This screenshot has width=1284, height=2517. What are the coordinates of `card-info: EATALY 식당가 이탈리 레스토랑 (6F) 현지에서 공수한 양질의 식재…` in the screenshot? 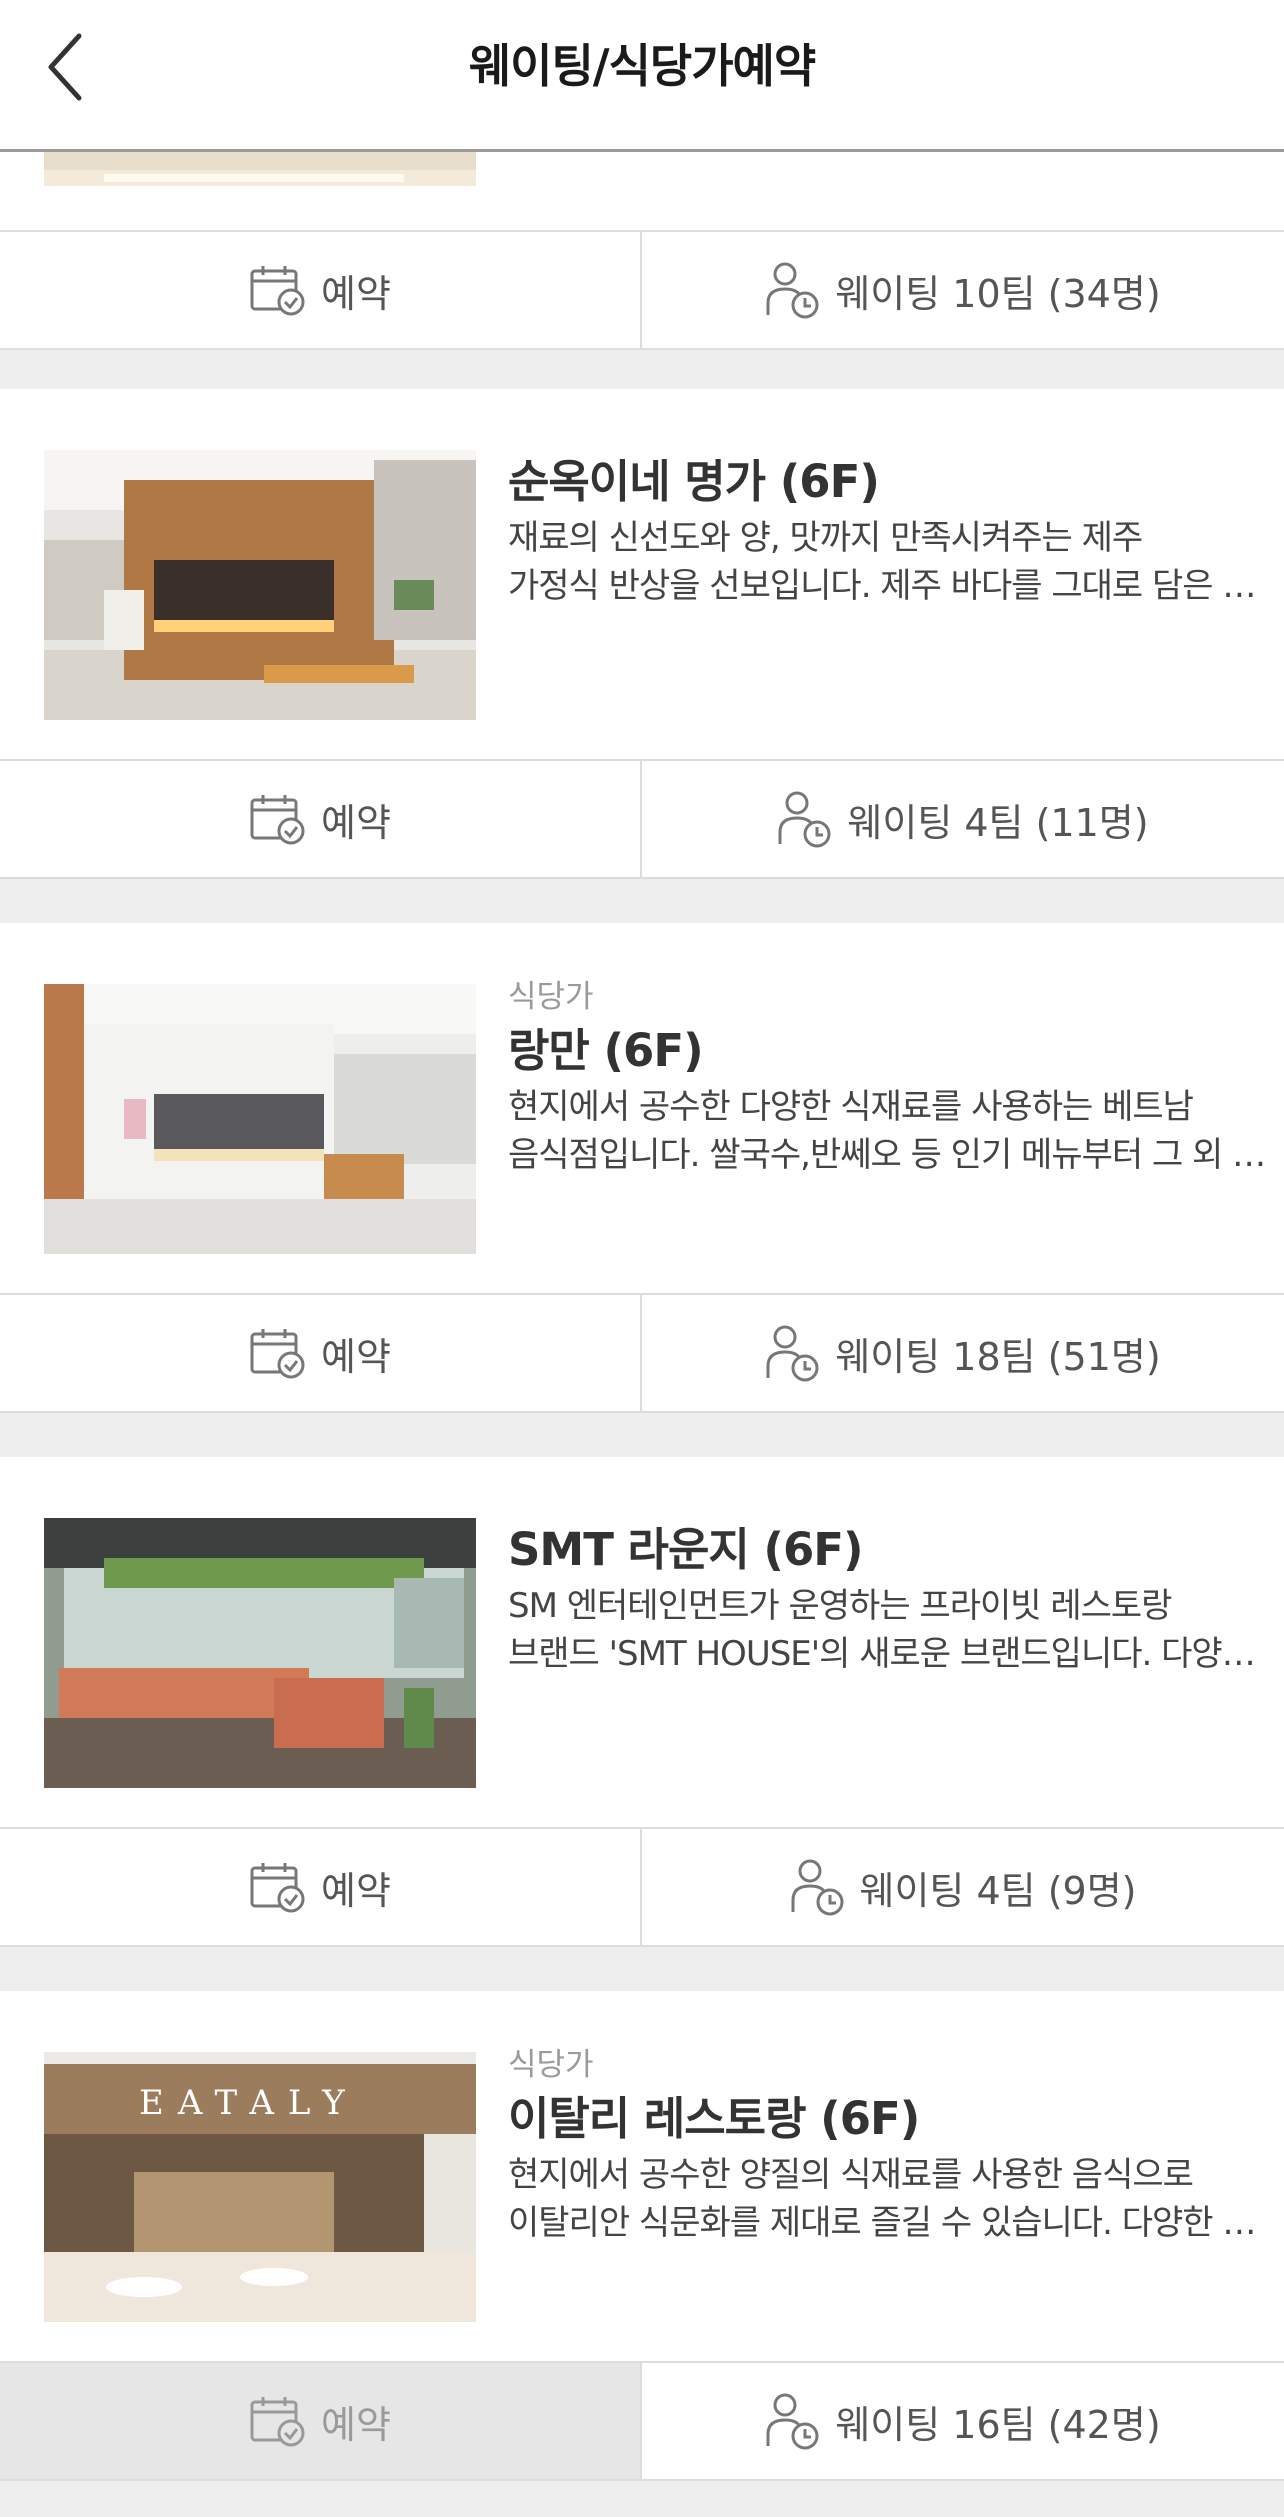 It's located at (642, 2177).